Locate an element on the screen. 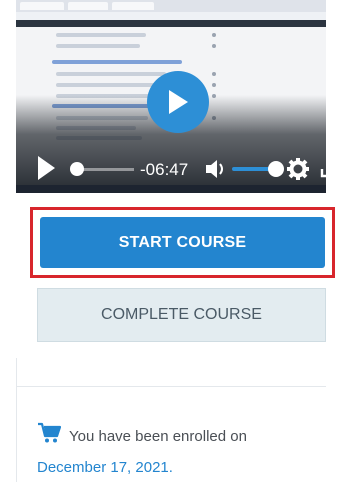  volume-knob is located at coordinates (276, 169).